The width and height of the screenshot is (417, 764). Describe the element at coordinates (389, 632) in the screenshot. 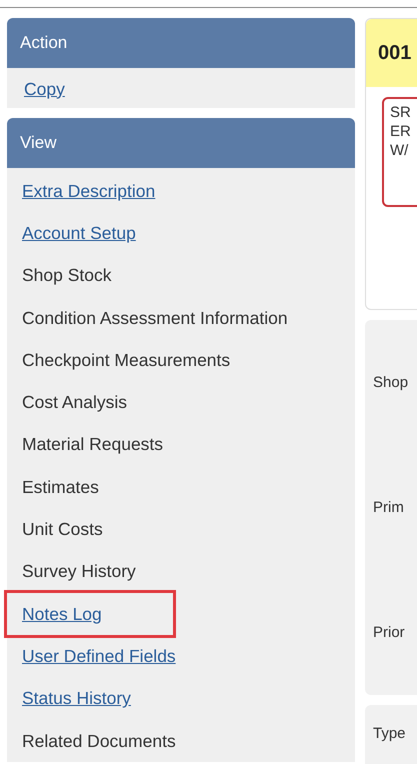

I see `field-label: Prior` at that location.